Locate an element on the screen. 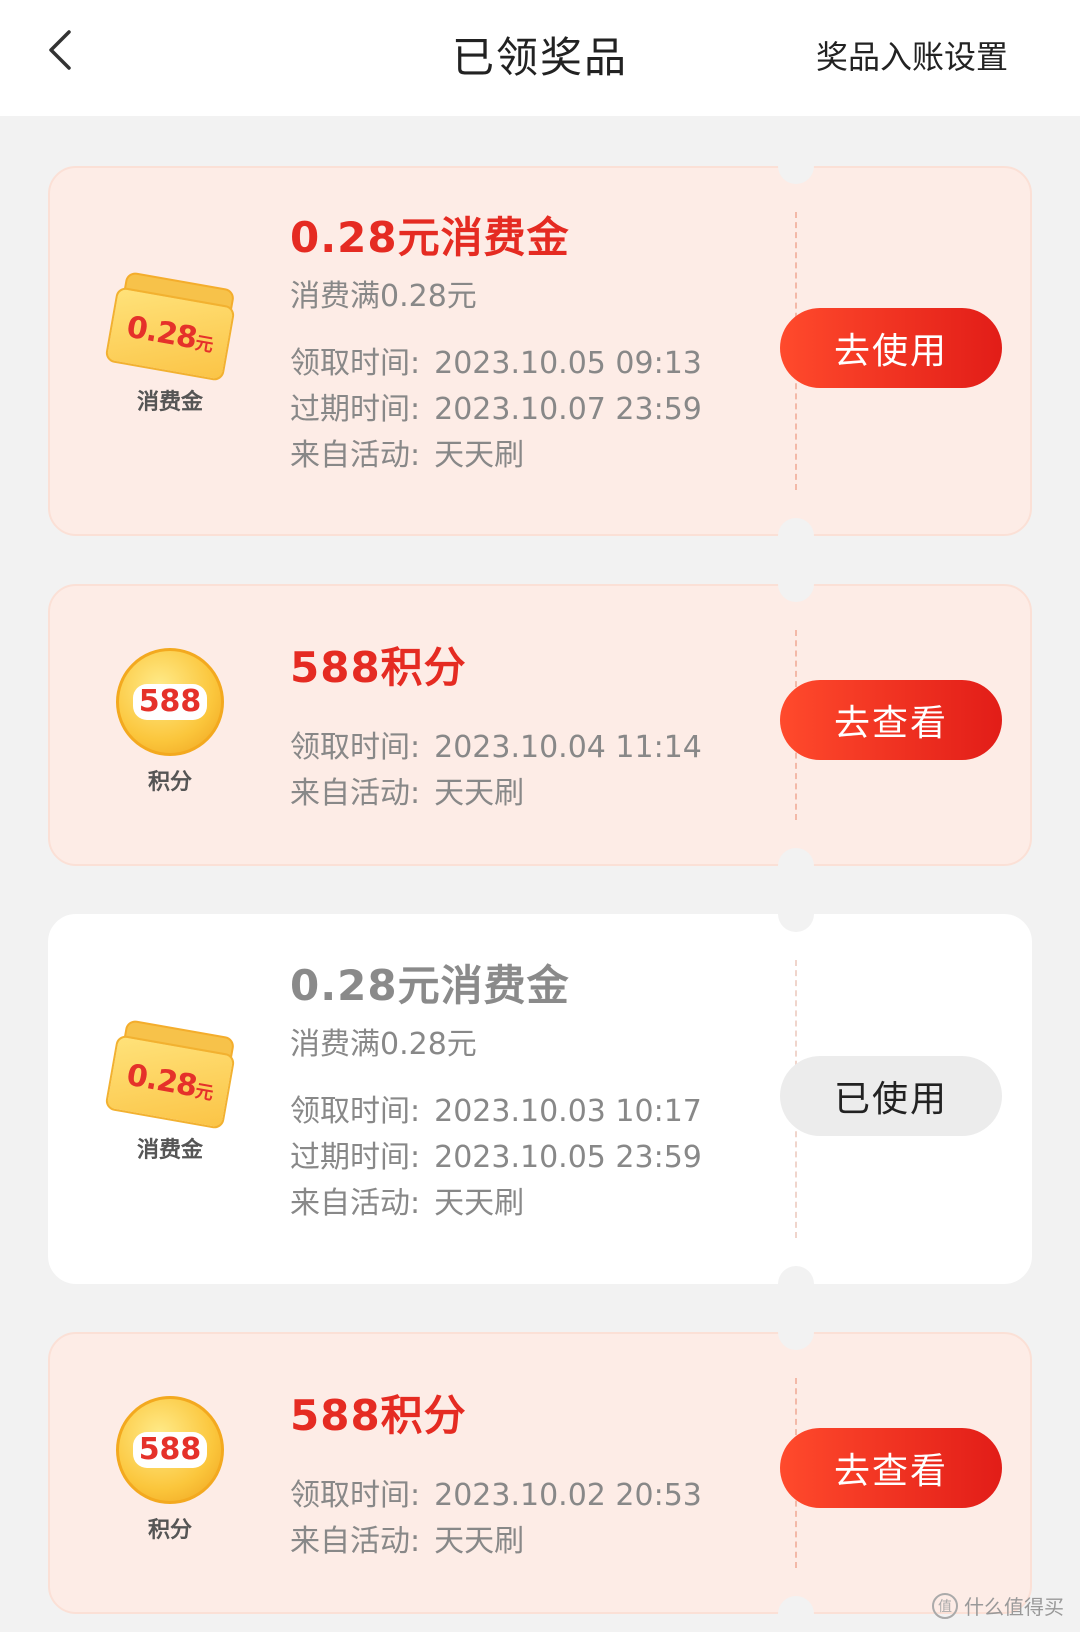  received-time: 领取时间: 2023.10.05 09:13 is located at coordinates (496, 363).